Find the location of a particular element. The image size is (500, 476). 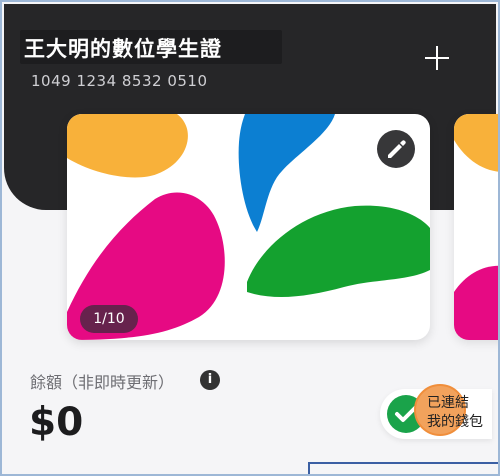

wallet-status-text: 已連結 我的錢包 is located at coordinates (462, 413).